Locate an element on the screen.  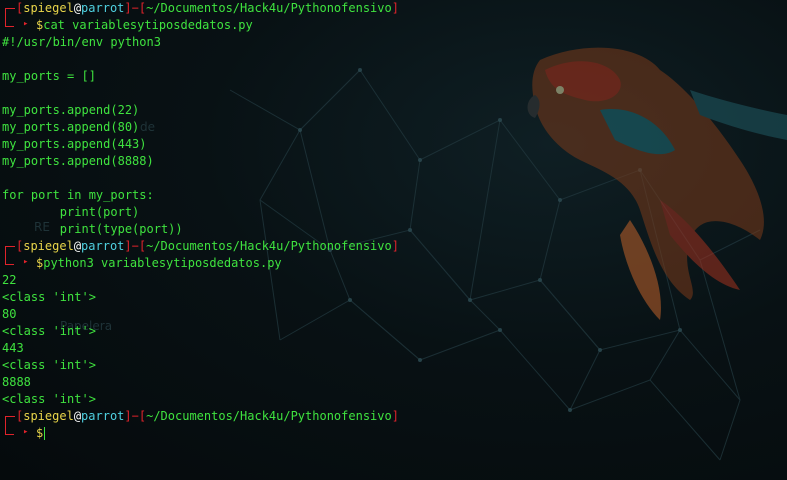
command-line: $python3 variablesytiposdedatos.py is located at coordinates (159, 263).